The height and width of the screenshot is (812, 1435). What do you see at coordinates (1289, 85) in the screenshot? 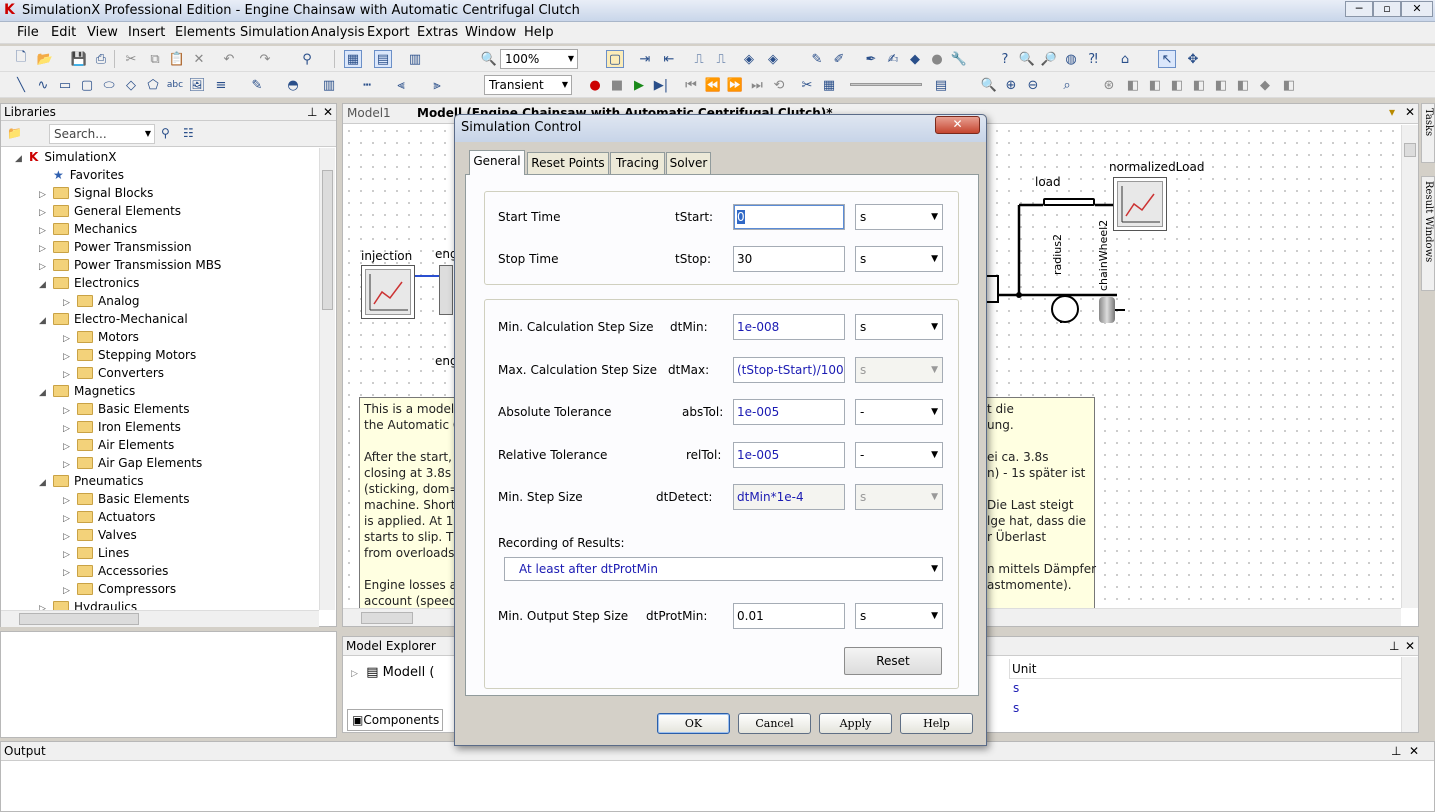
I see `cube7-icon: ◧` at bounding box center [1289, 85].